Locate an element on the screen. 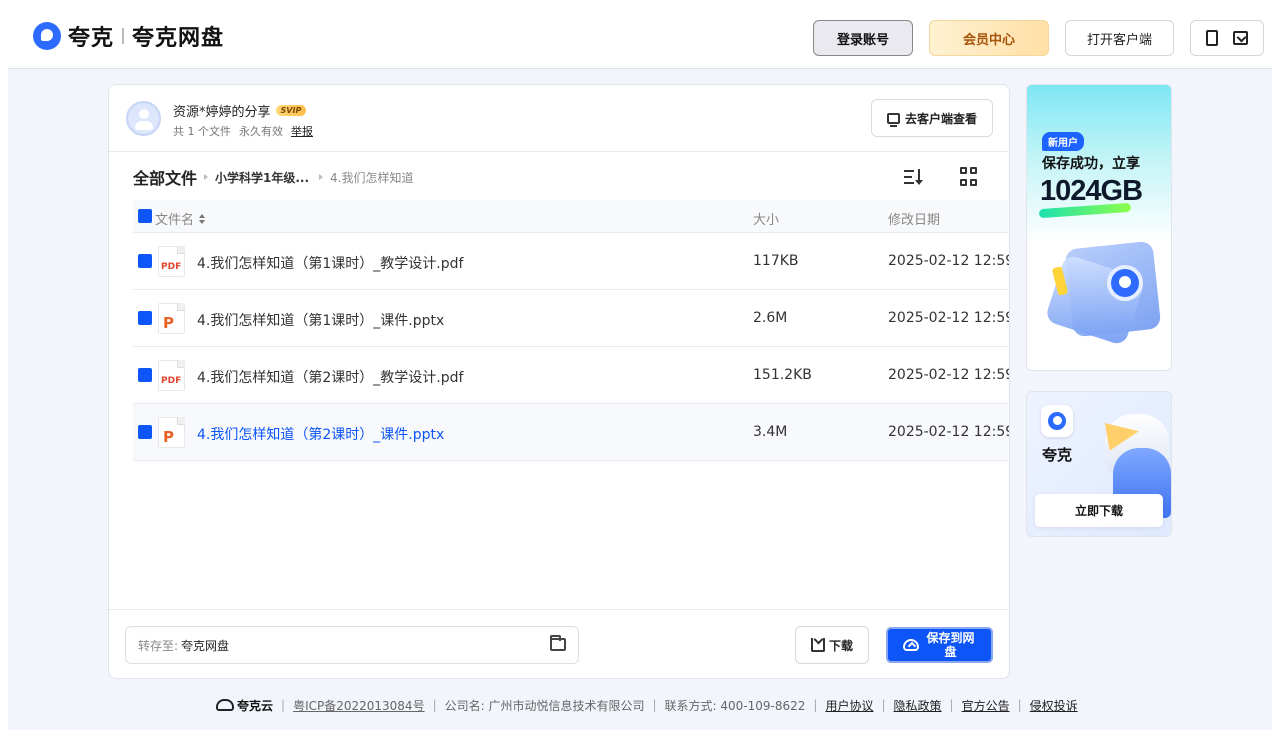 This screenshot has width=1288, height=737. privacy-policy-link: 隐私政策 is located at coordinates (918, 705).